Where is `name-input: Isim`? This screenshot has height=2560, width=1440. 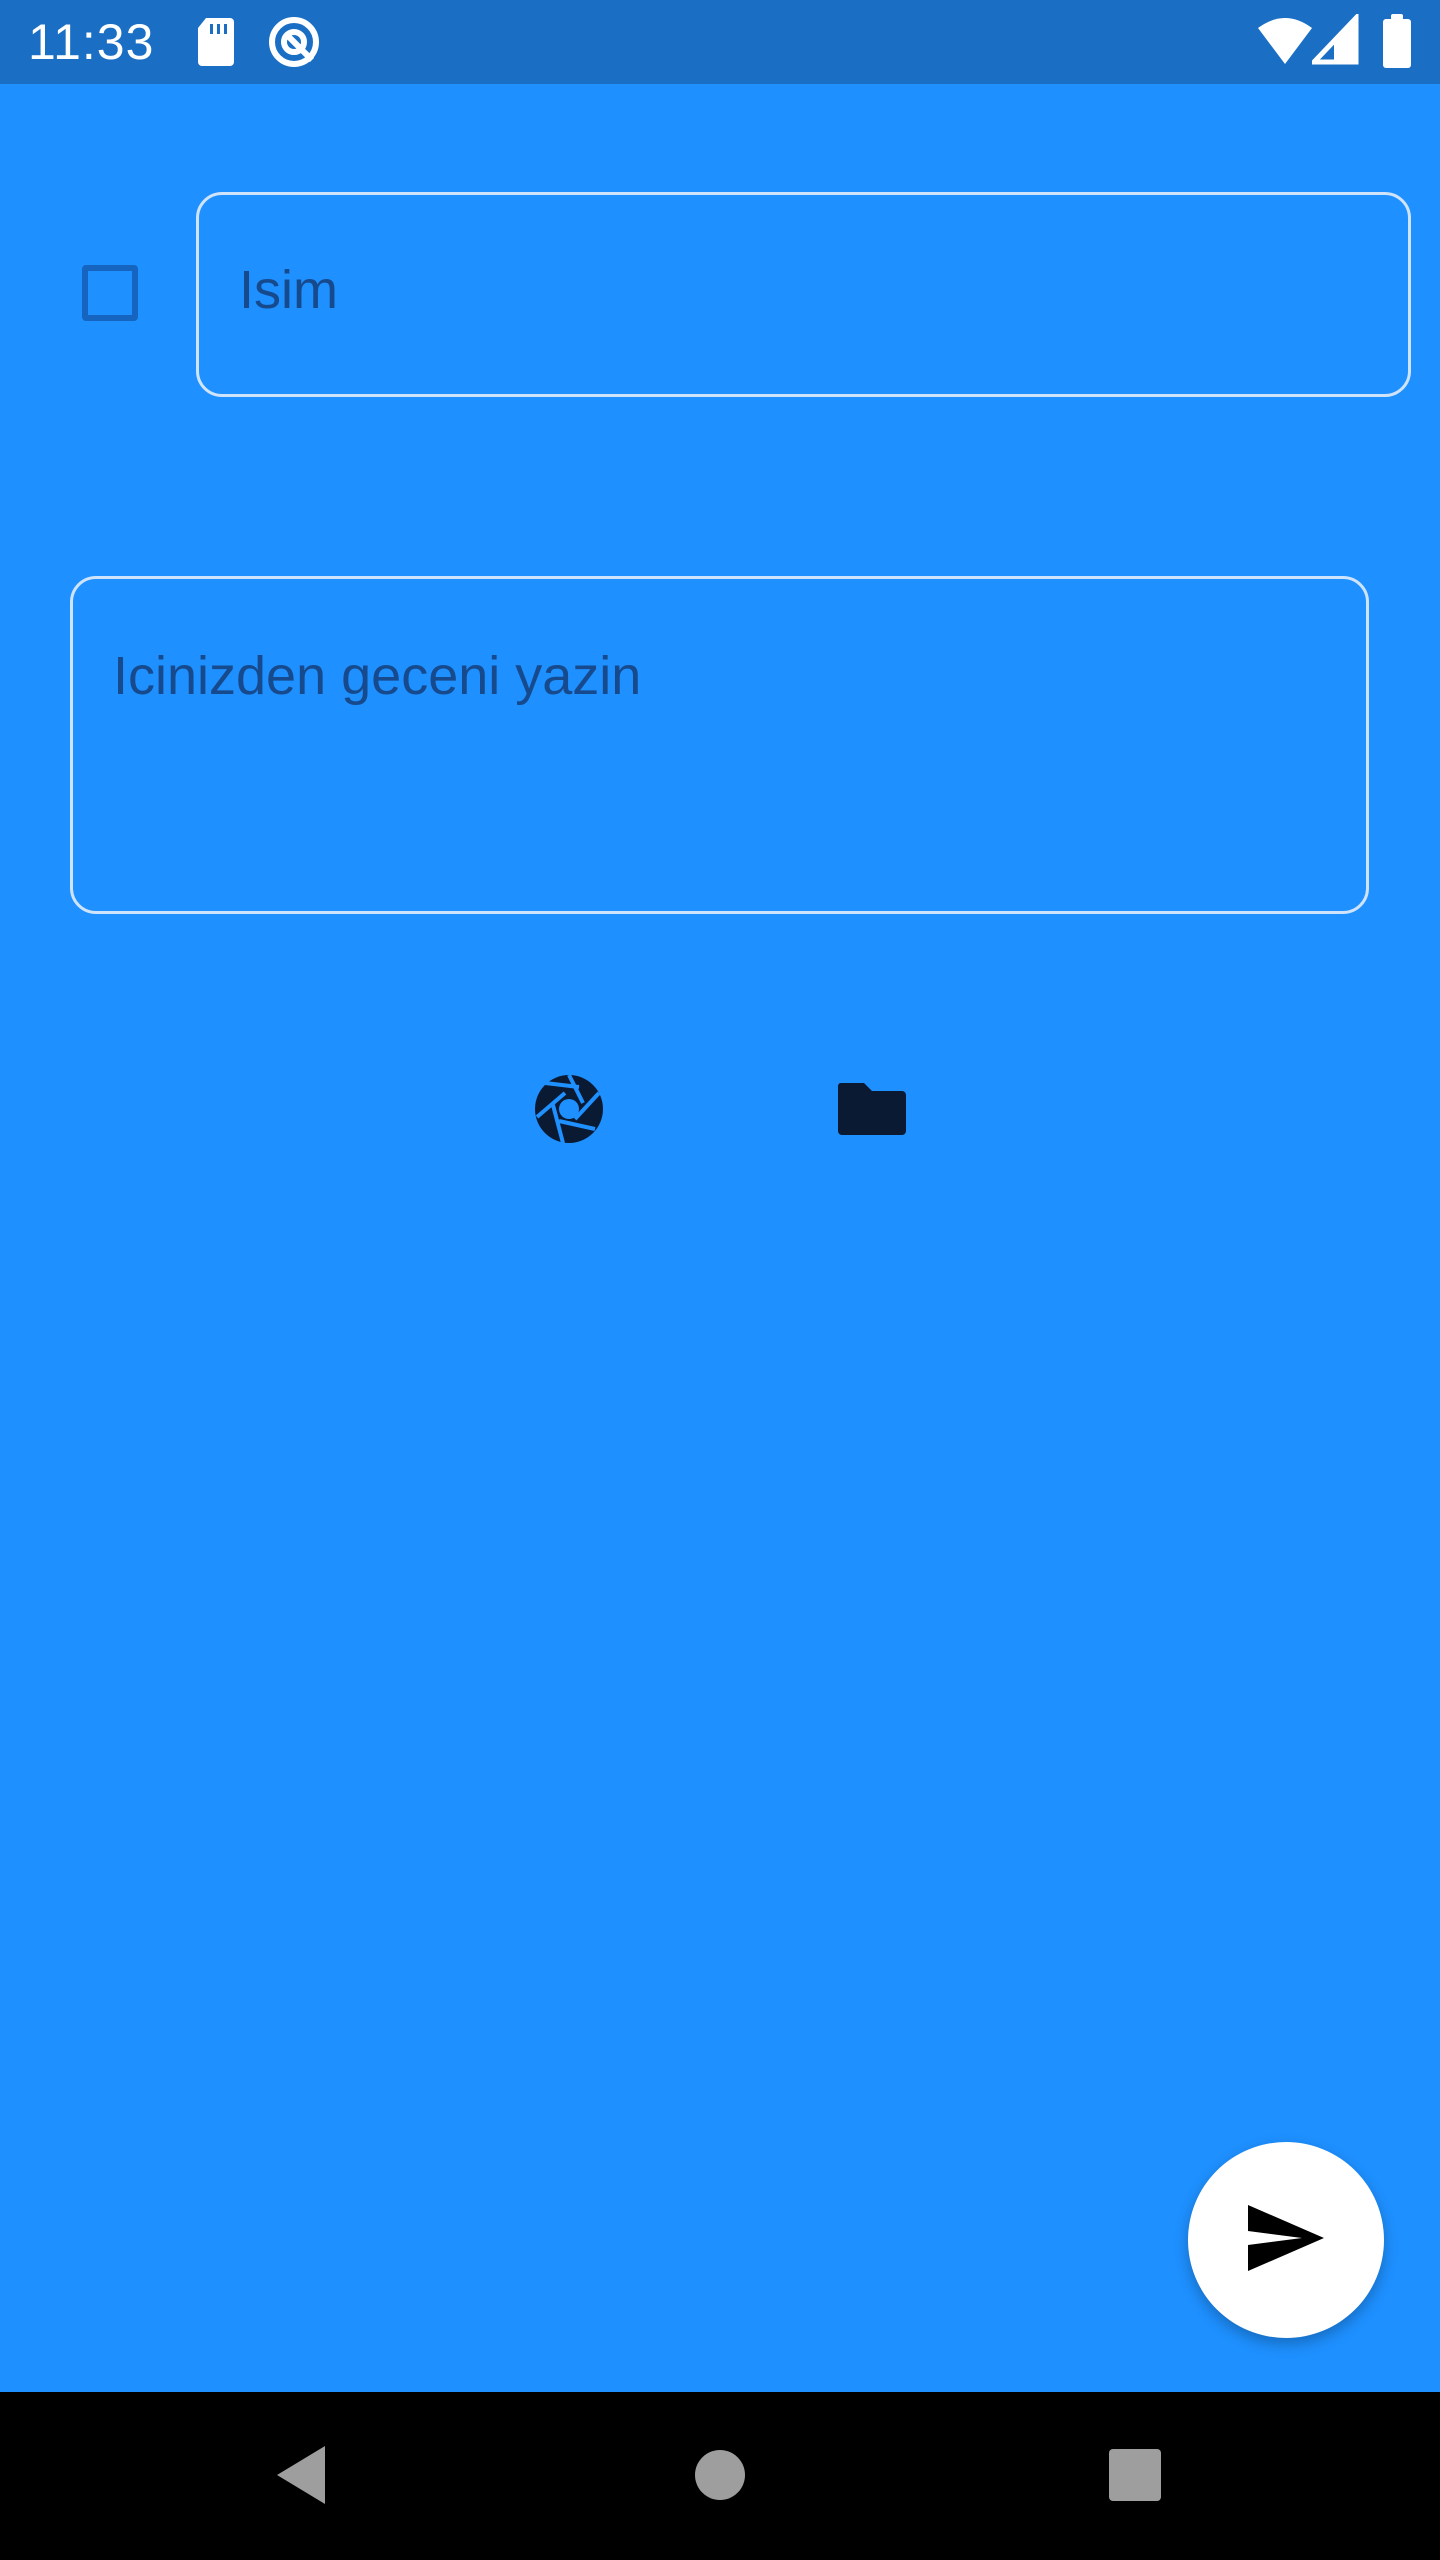 name-input: Isim is located at coordinates (803, 294).